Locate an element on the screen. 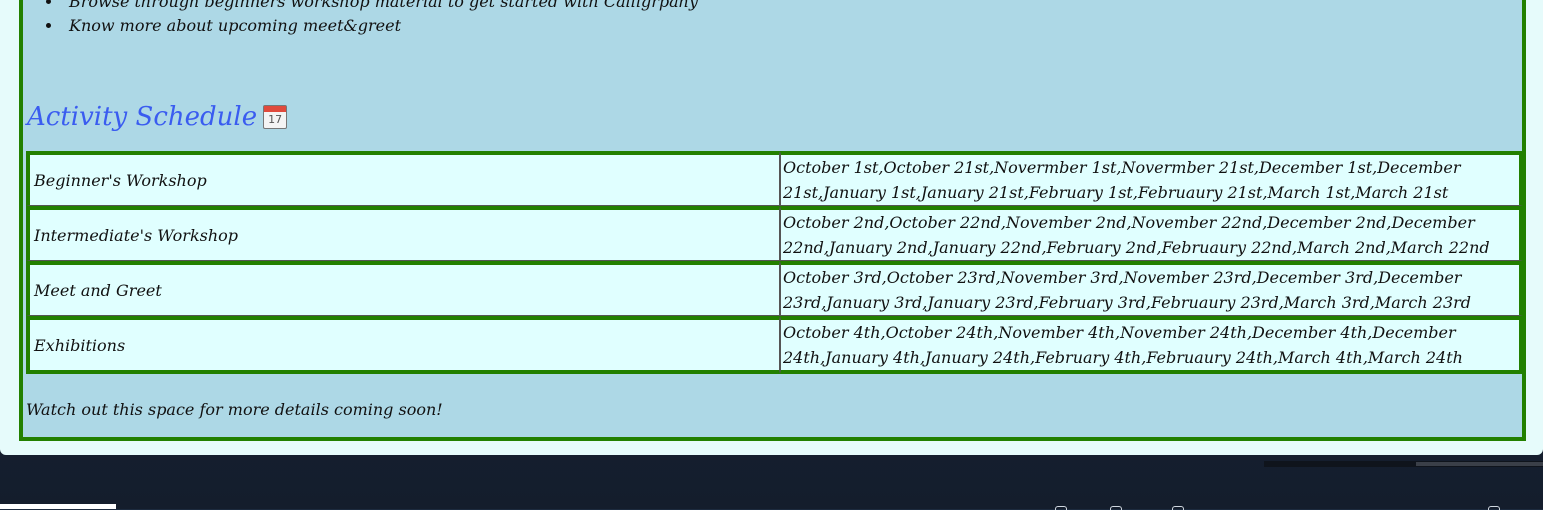 This screenshot has width=1543, height=510. taskbar is located at coordinates (771, 506).